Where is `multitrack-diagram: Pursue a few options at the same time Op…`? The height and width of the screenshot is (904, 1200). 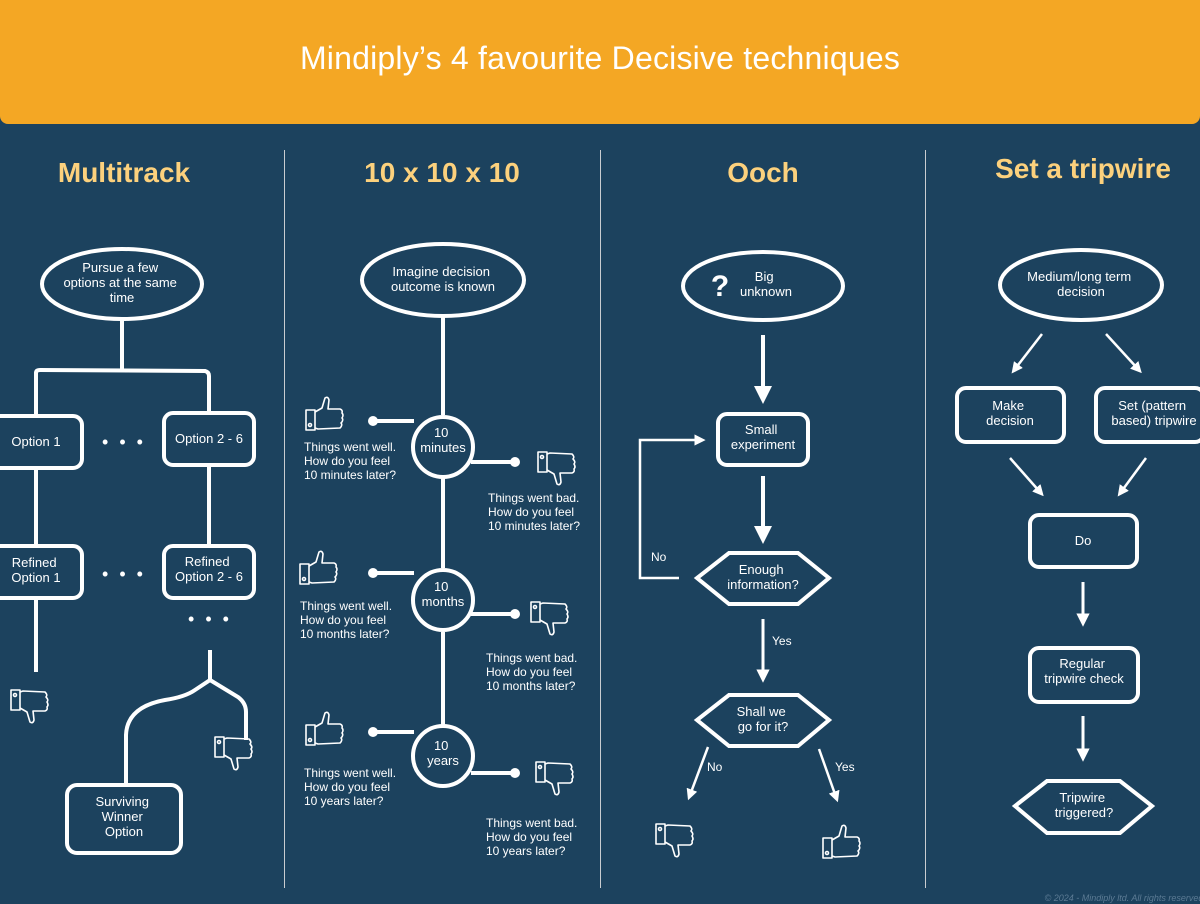
multitrack-diagram: Pursue a few options at the same time Op… is located at coordinates (128, 551).